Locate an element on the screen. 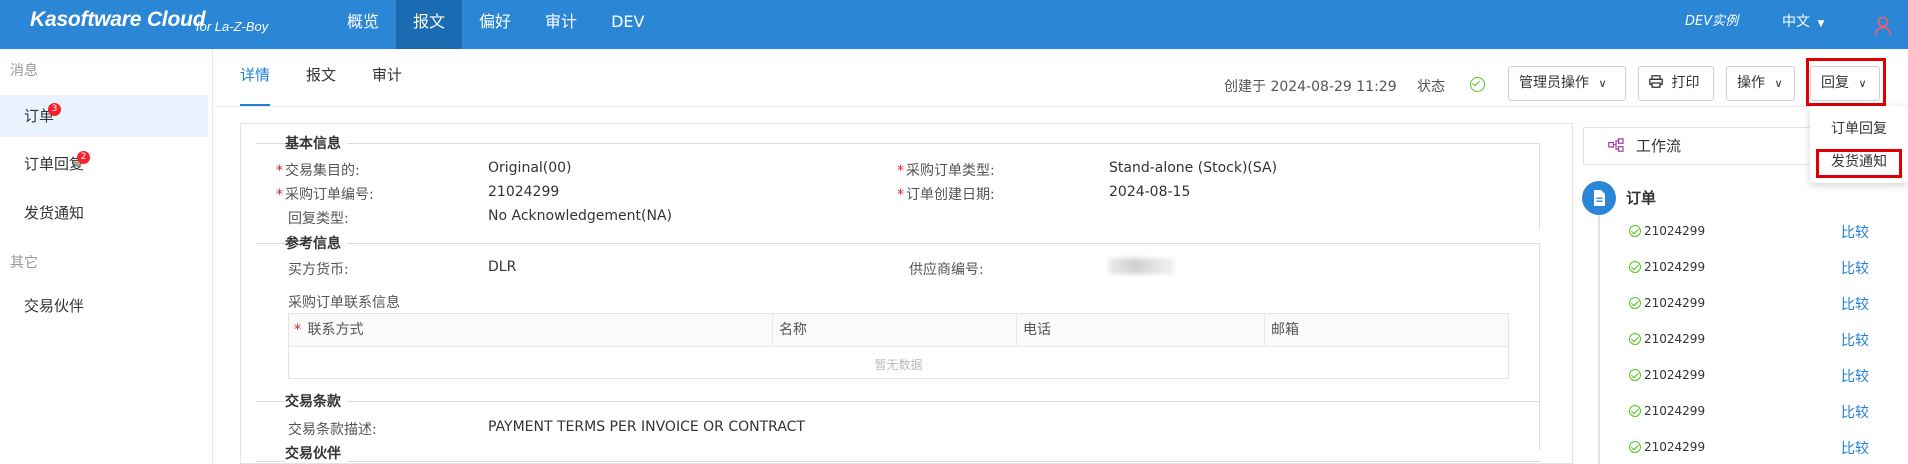 The height and width of the screenshot is (464, 1908). field-value-po-type: Stand-alone (Stock)(SA) is located at coordinates (1193, 168).